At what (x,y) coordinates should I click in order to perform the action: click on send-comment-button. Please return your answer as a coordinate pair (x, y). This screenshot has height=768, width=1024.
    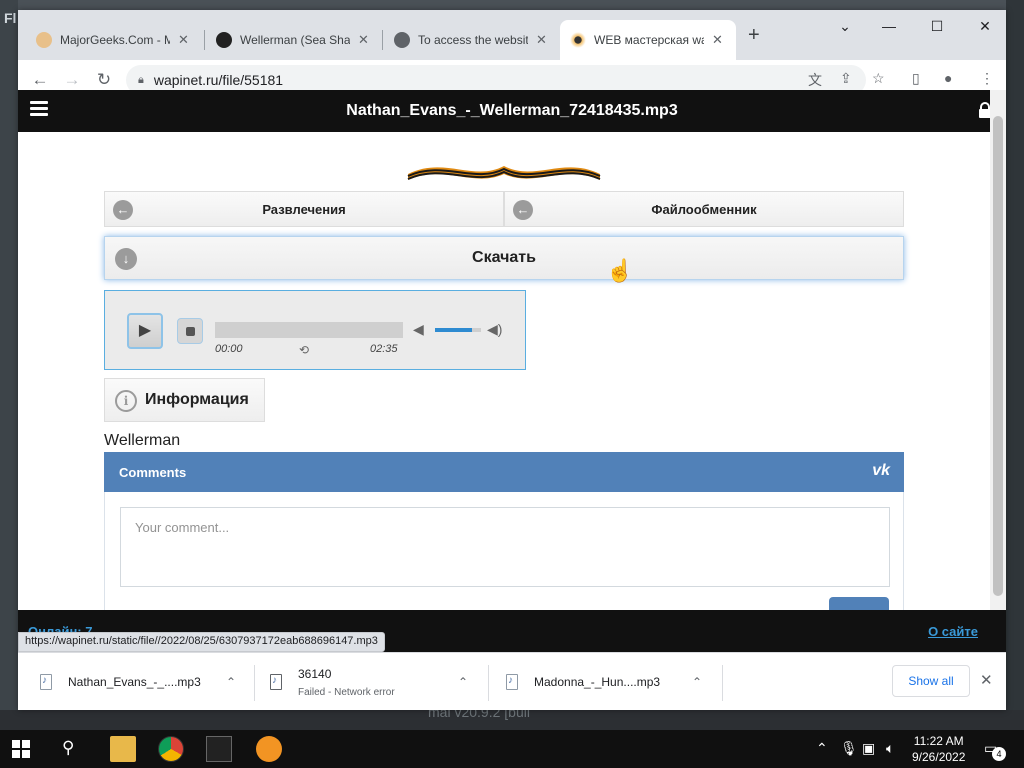
    Looking at the image, I should click on (859, 603).